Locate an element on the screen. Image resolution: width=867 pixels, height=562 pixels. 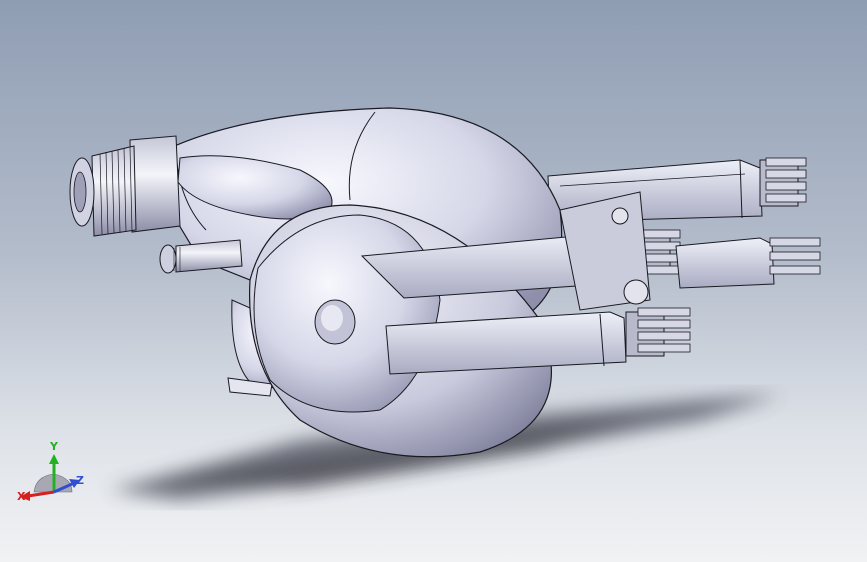
x-axis-label: X is located at coordinates (21, 496).